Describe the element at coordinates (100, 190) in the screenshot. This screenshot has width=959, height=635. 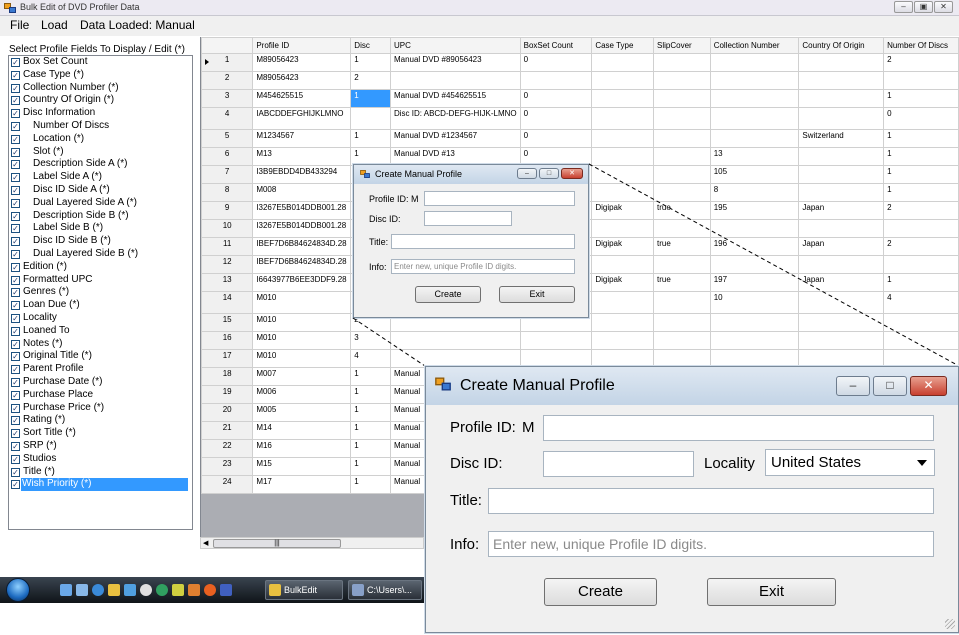
I see `field-item: ✓ Disc ID Side A (*)` at that location.